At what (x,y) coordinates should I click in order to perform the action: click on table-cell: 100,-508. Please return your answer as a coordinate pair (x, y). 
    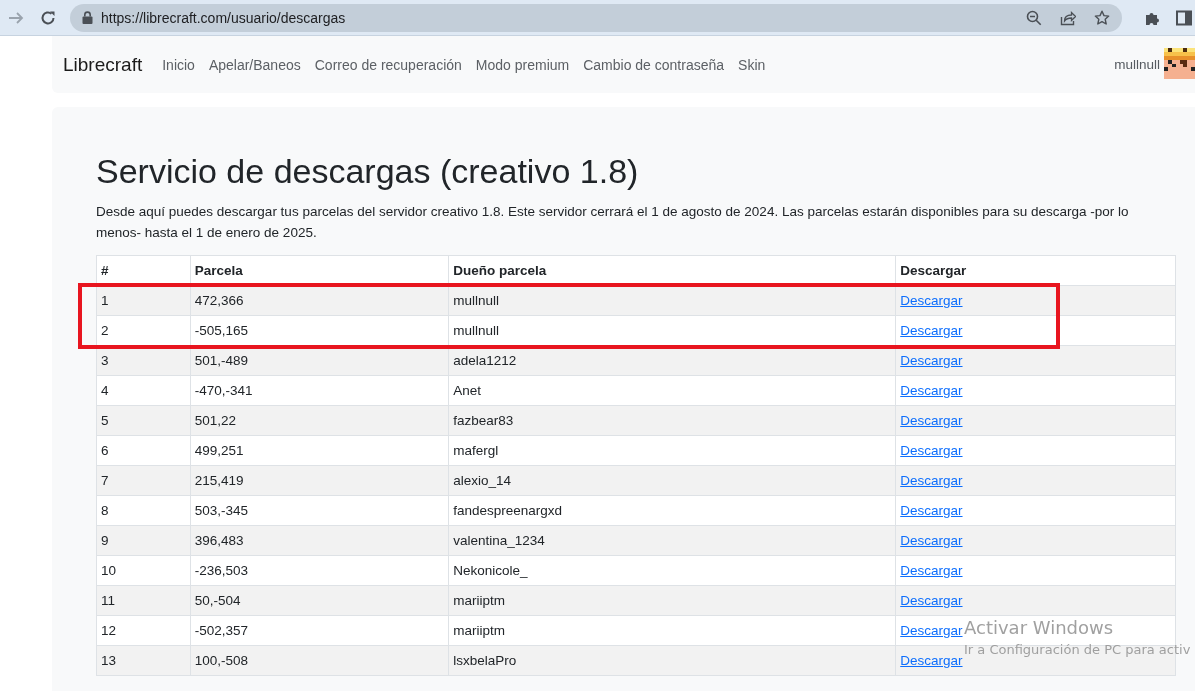
    Looking at the image, I should click on (319, 660).